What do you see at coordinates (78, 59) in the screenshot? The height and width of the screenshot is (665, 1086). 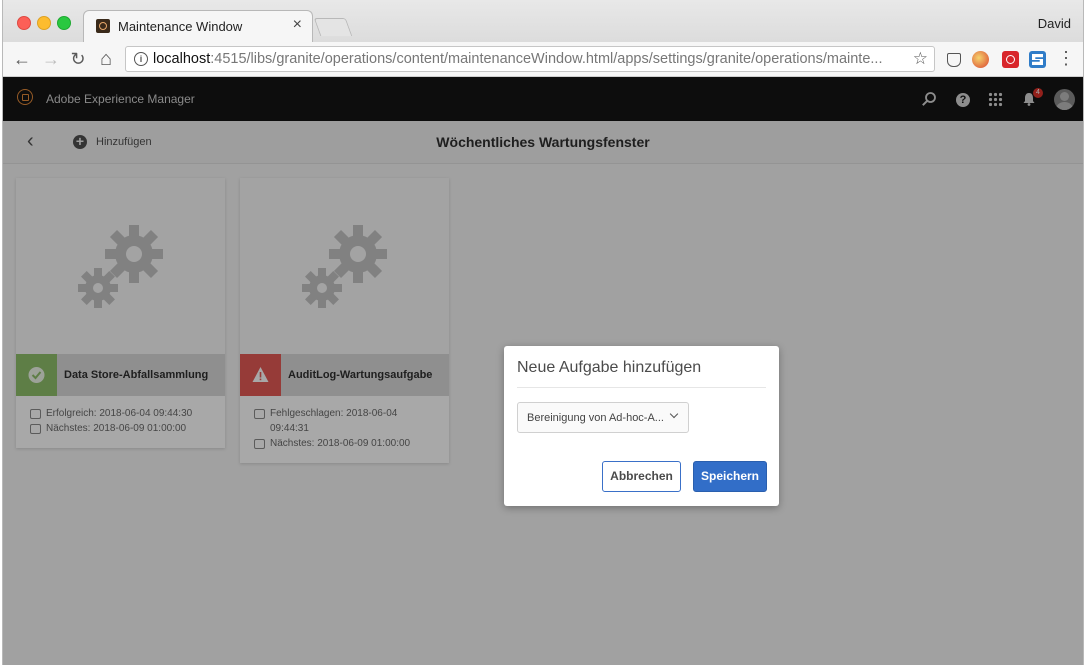 I see `reload-icon: ↻` at bounding box center [78, 59].